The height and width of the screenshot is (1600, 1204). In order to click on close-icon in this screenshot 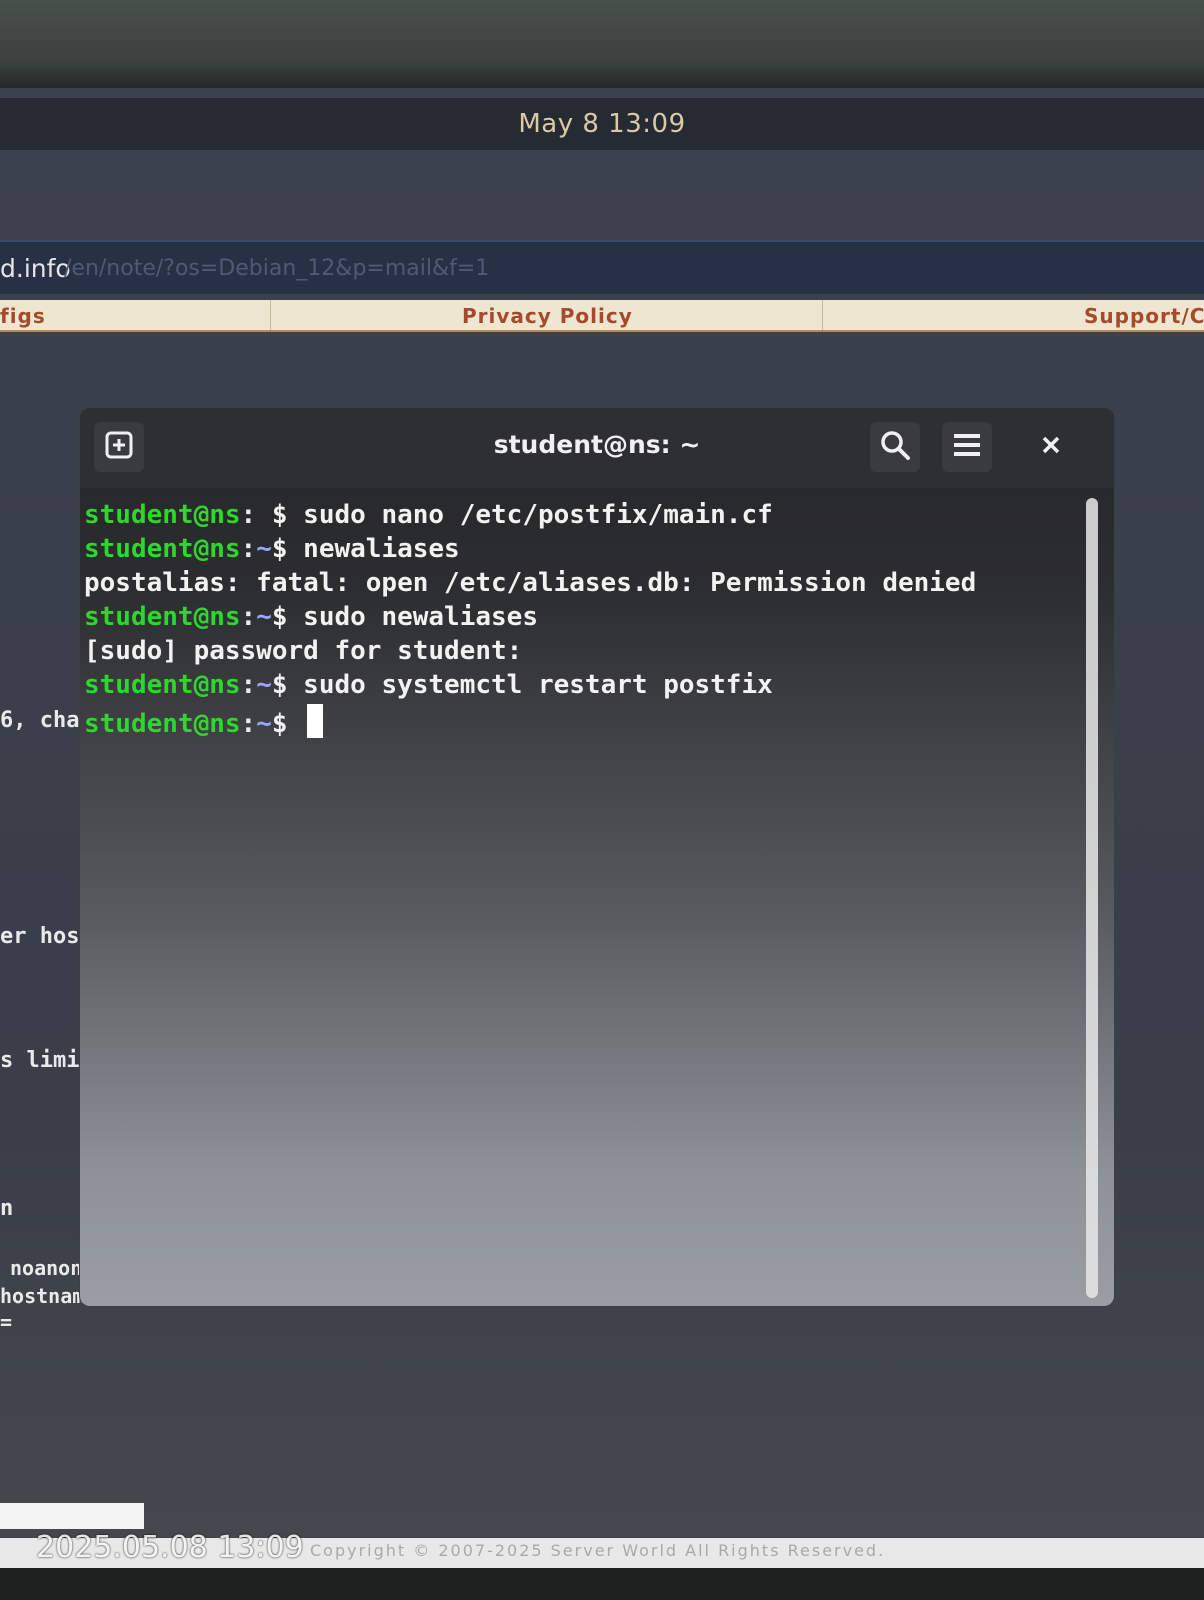, I will do `click(1051, 447)`.